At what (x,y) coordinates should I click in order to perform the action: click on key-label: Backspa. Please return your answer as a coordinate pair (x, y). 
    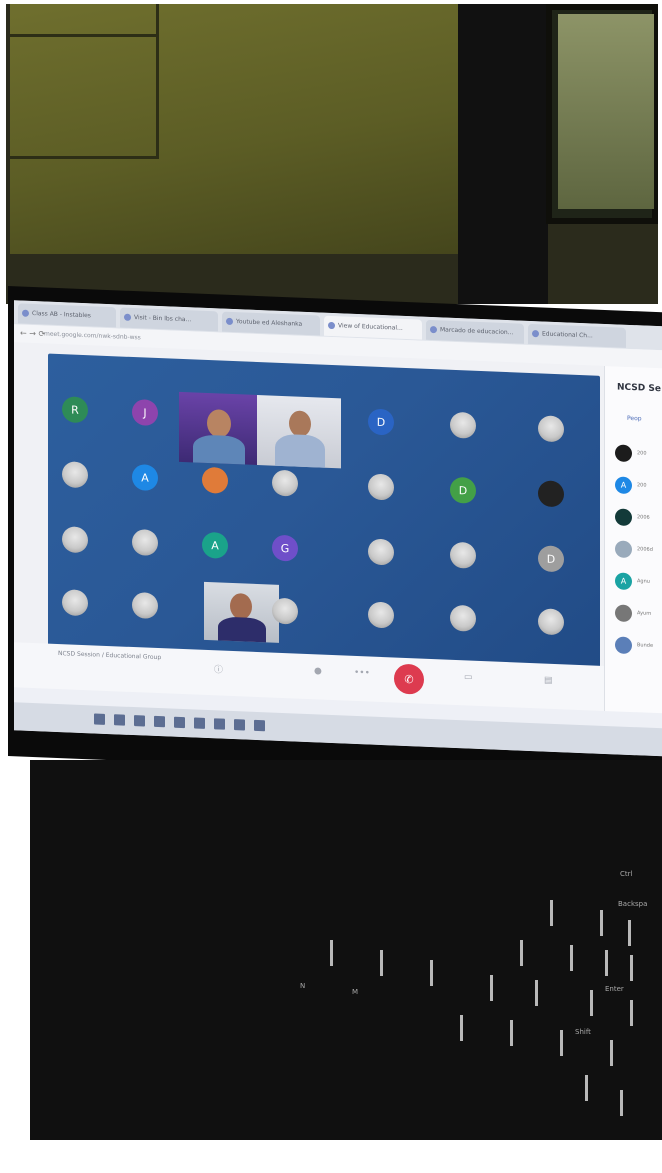
    Looking at the image, I should click on (633, 904).